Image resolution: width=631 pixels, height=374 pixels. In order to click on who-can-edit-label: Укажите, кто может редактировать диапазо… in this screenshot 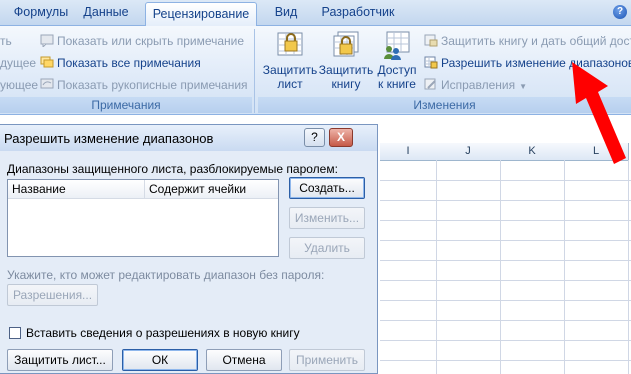, I will do `click(166, 275)`.